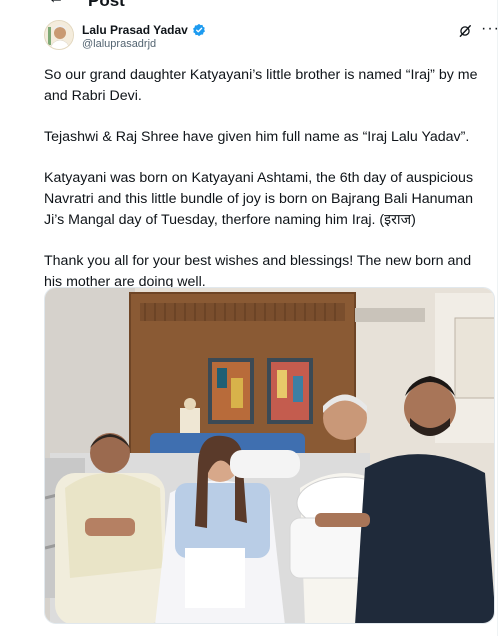 The height and width of the screenshot is (636, 501). Describe the element at coordinates (59, 35) in the screenshot. I see `avatar` at that location.